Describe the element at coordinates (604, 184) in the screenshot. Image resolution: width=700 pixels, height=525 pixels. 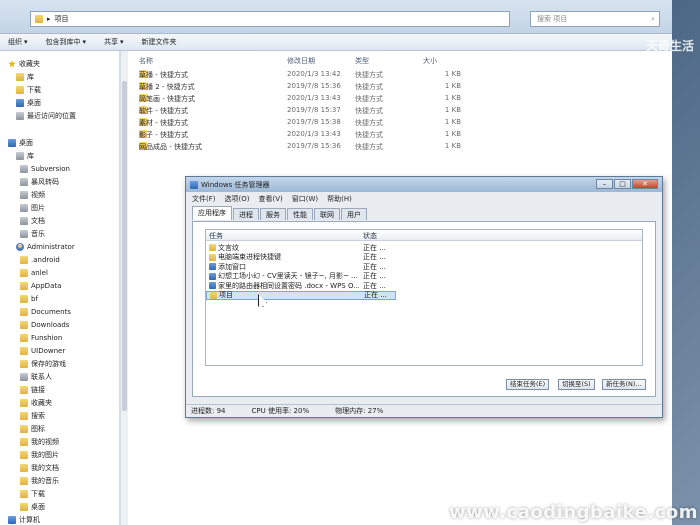
I see `minimize-button: –` at that location.